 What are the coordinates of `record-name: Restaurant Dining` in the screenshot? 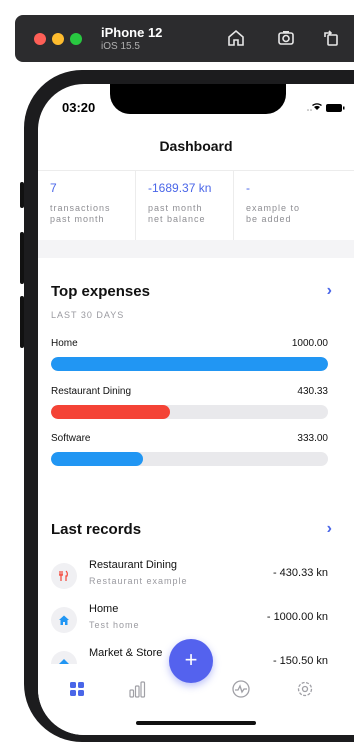 It's located at (133, 565).